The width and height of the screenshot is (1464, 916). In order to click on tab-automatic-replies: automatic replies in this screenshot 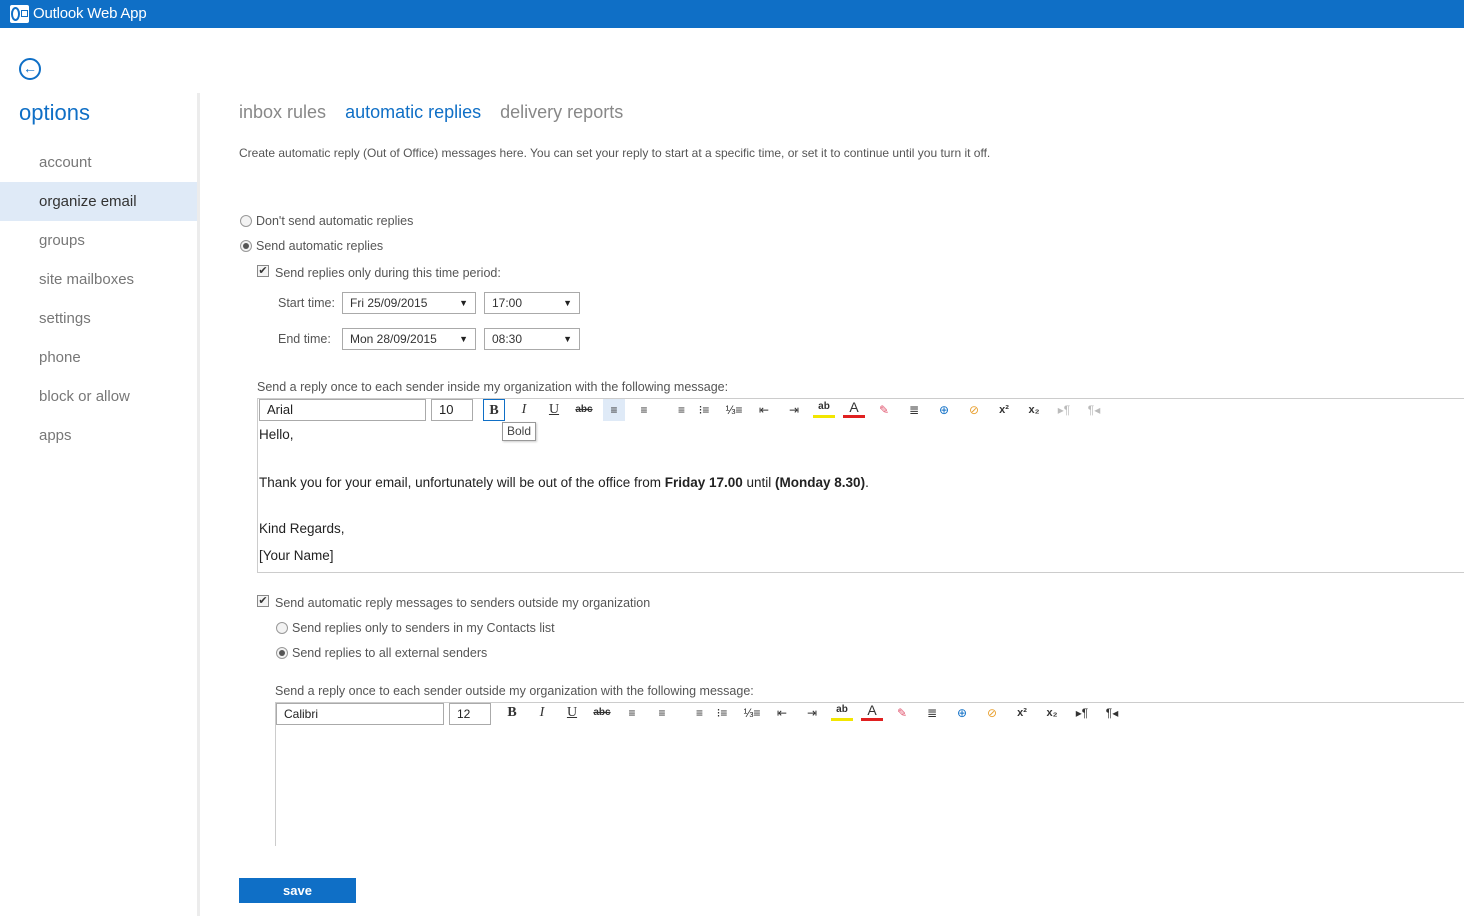, I will do `click(413, 112)`.